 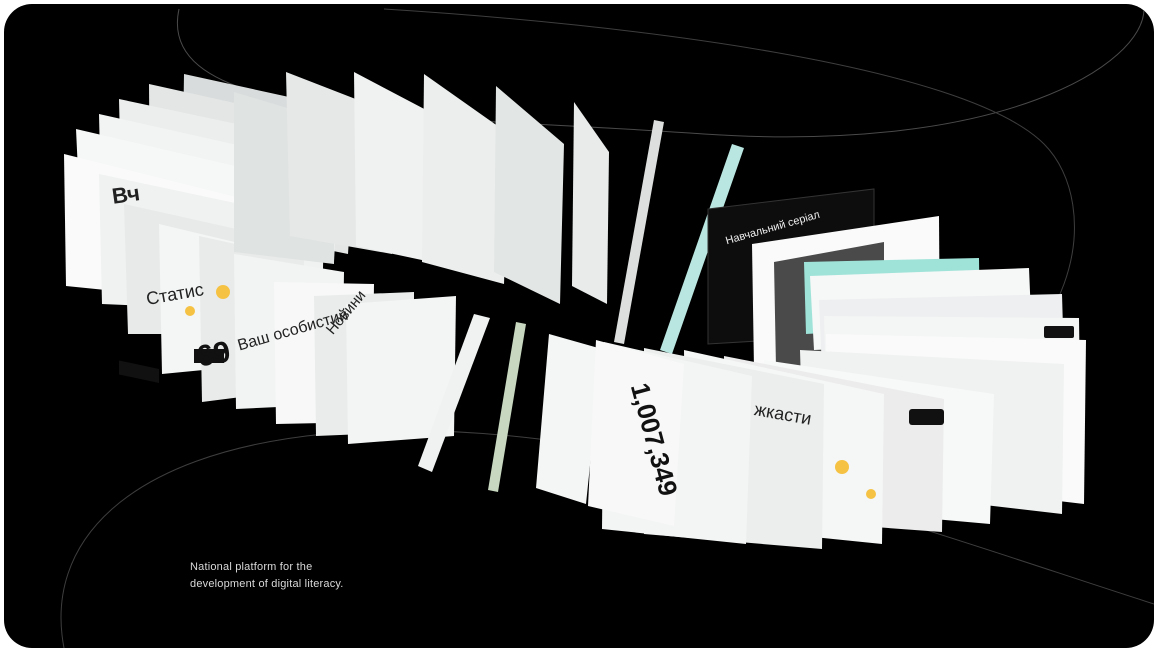 I want to click on tagline-line-2: development of digital literacy., so click(x=267, y=584).